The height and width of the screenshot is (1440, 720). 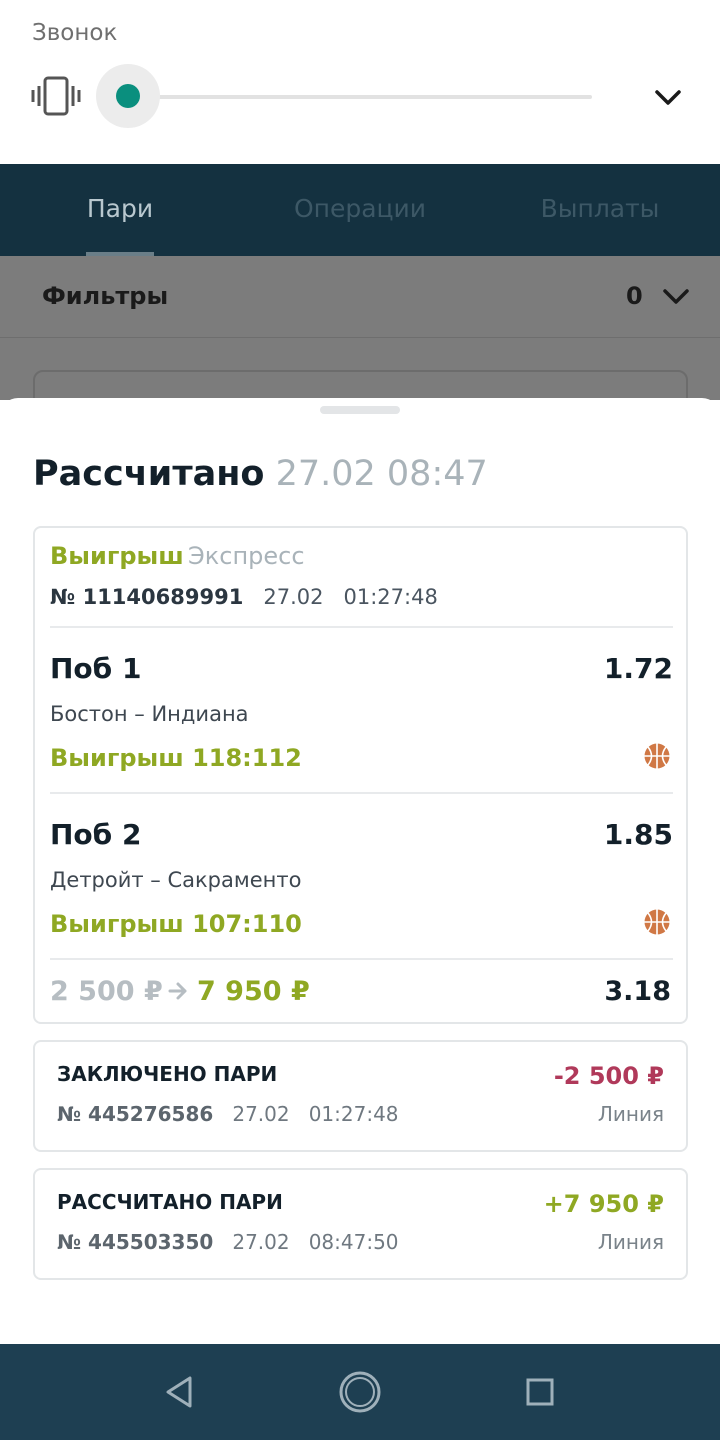 I want to click on volume-slider-track, so click(x=360, y=97).